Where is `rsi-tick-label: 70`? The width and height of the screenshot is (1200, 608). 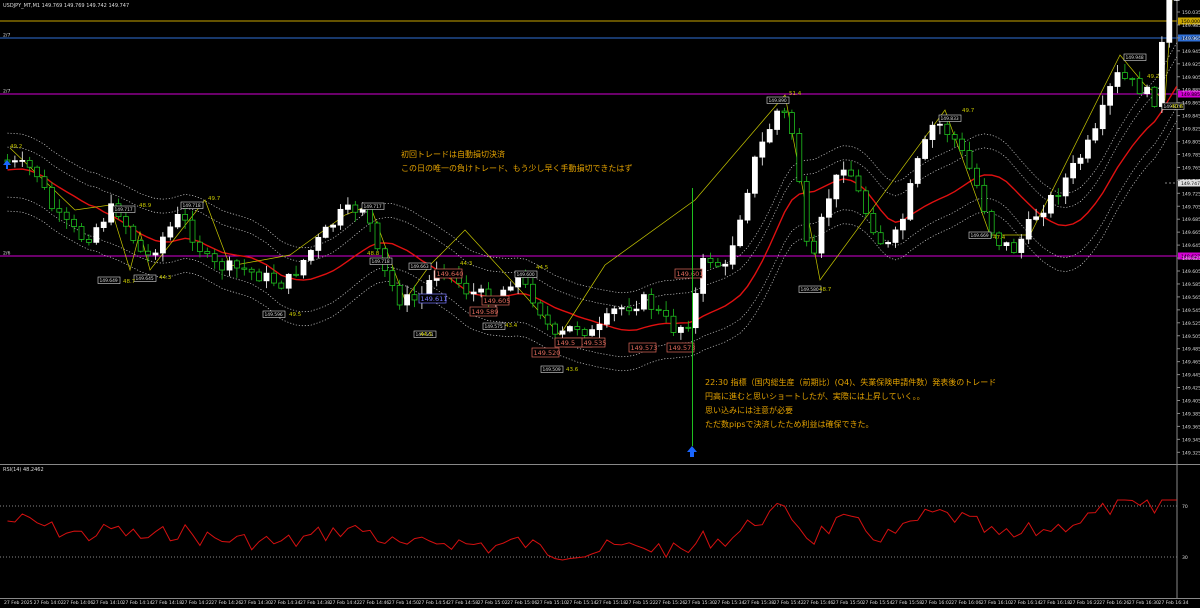 rsi-tick-label: 70 is located at coordinates (1185, 507).